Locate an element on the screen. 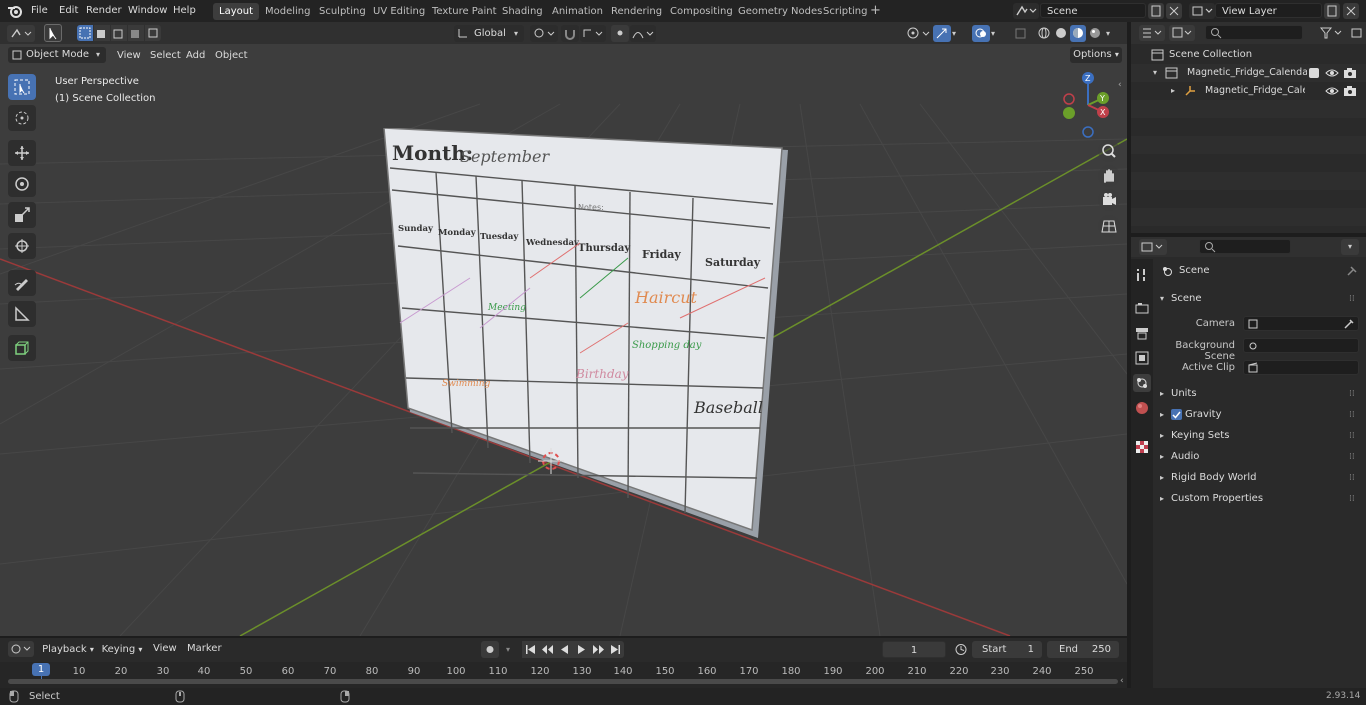  blender-logo-icon is located at coordinates (15, 11).